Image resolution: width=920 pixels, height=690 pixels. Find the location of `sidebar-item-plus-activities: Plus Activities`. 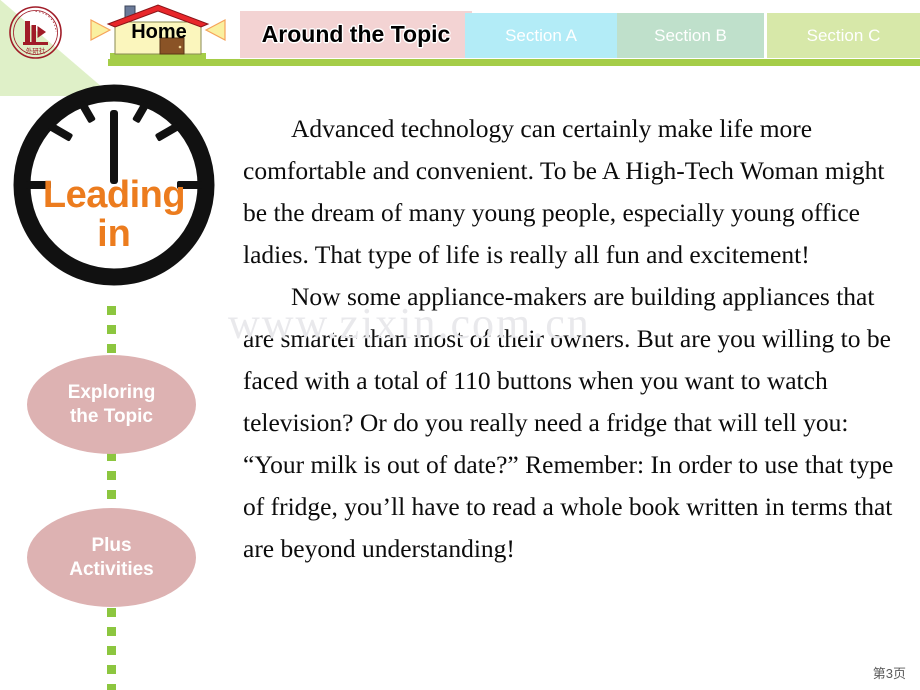

sidebar-item-plus-activities: Plus Activities is located at coordinates (111, 557).